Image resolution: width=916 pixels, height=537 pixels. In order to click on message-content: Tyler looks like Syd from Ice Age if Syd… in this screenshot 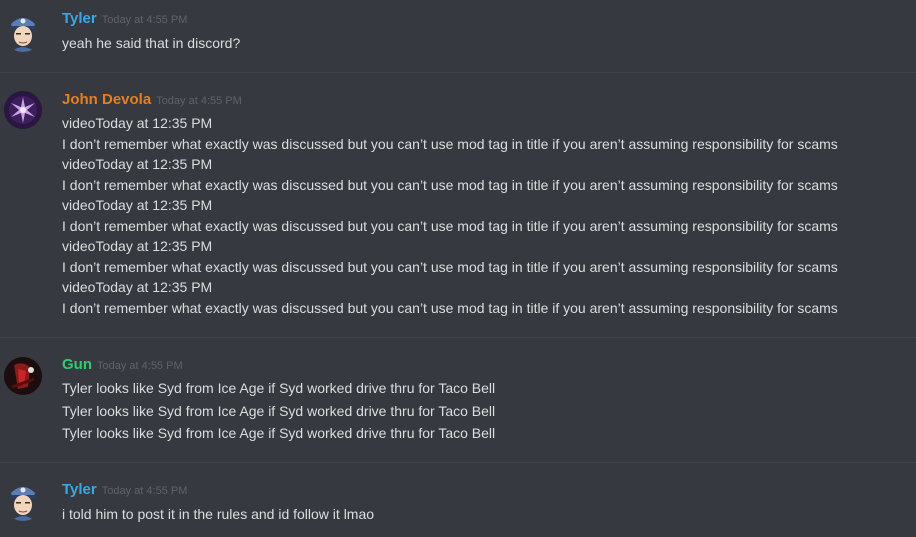, I will do `click(482, 411)`.